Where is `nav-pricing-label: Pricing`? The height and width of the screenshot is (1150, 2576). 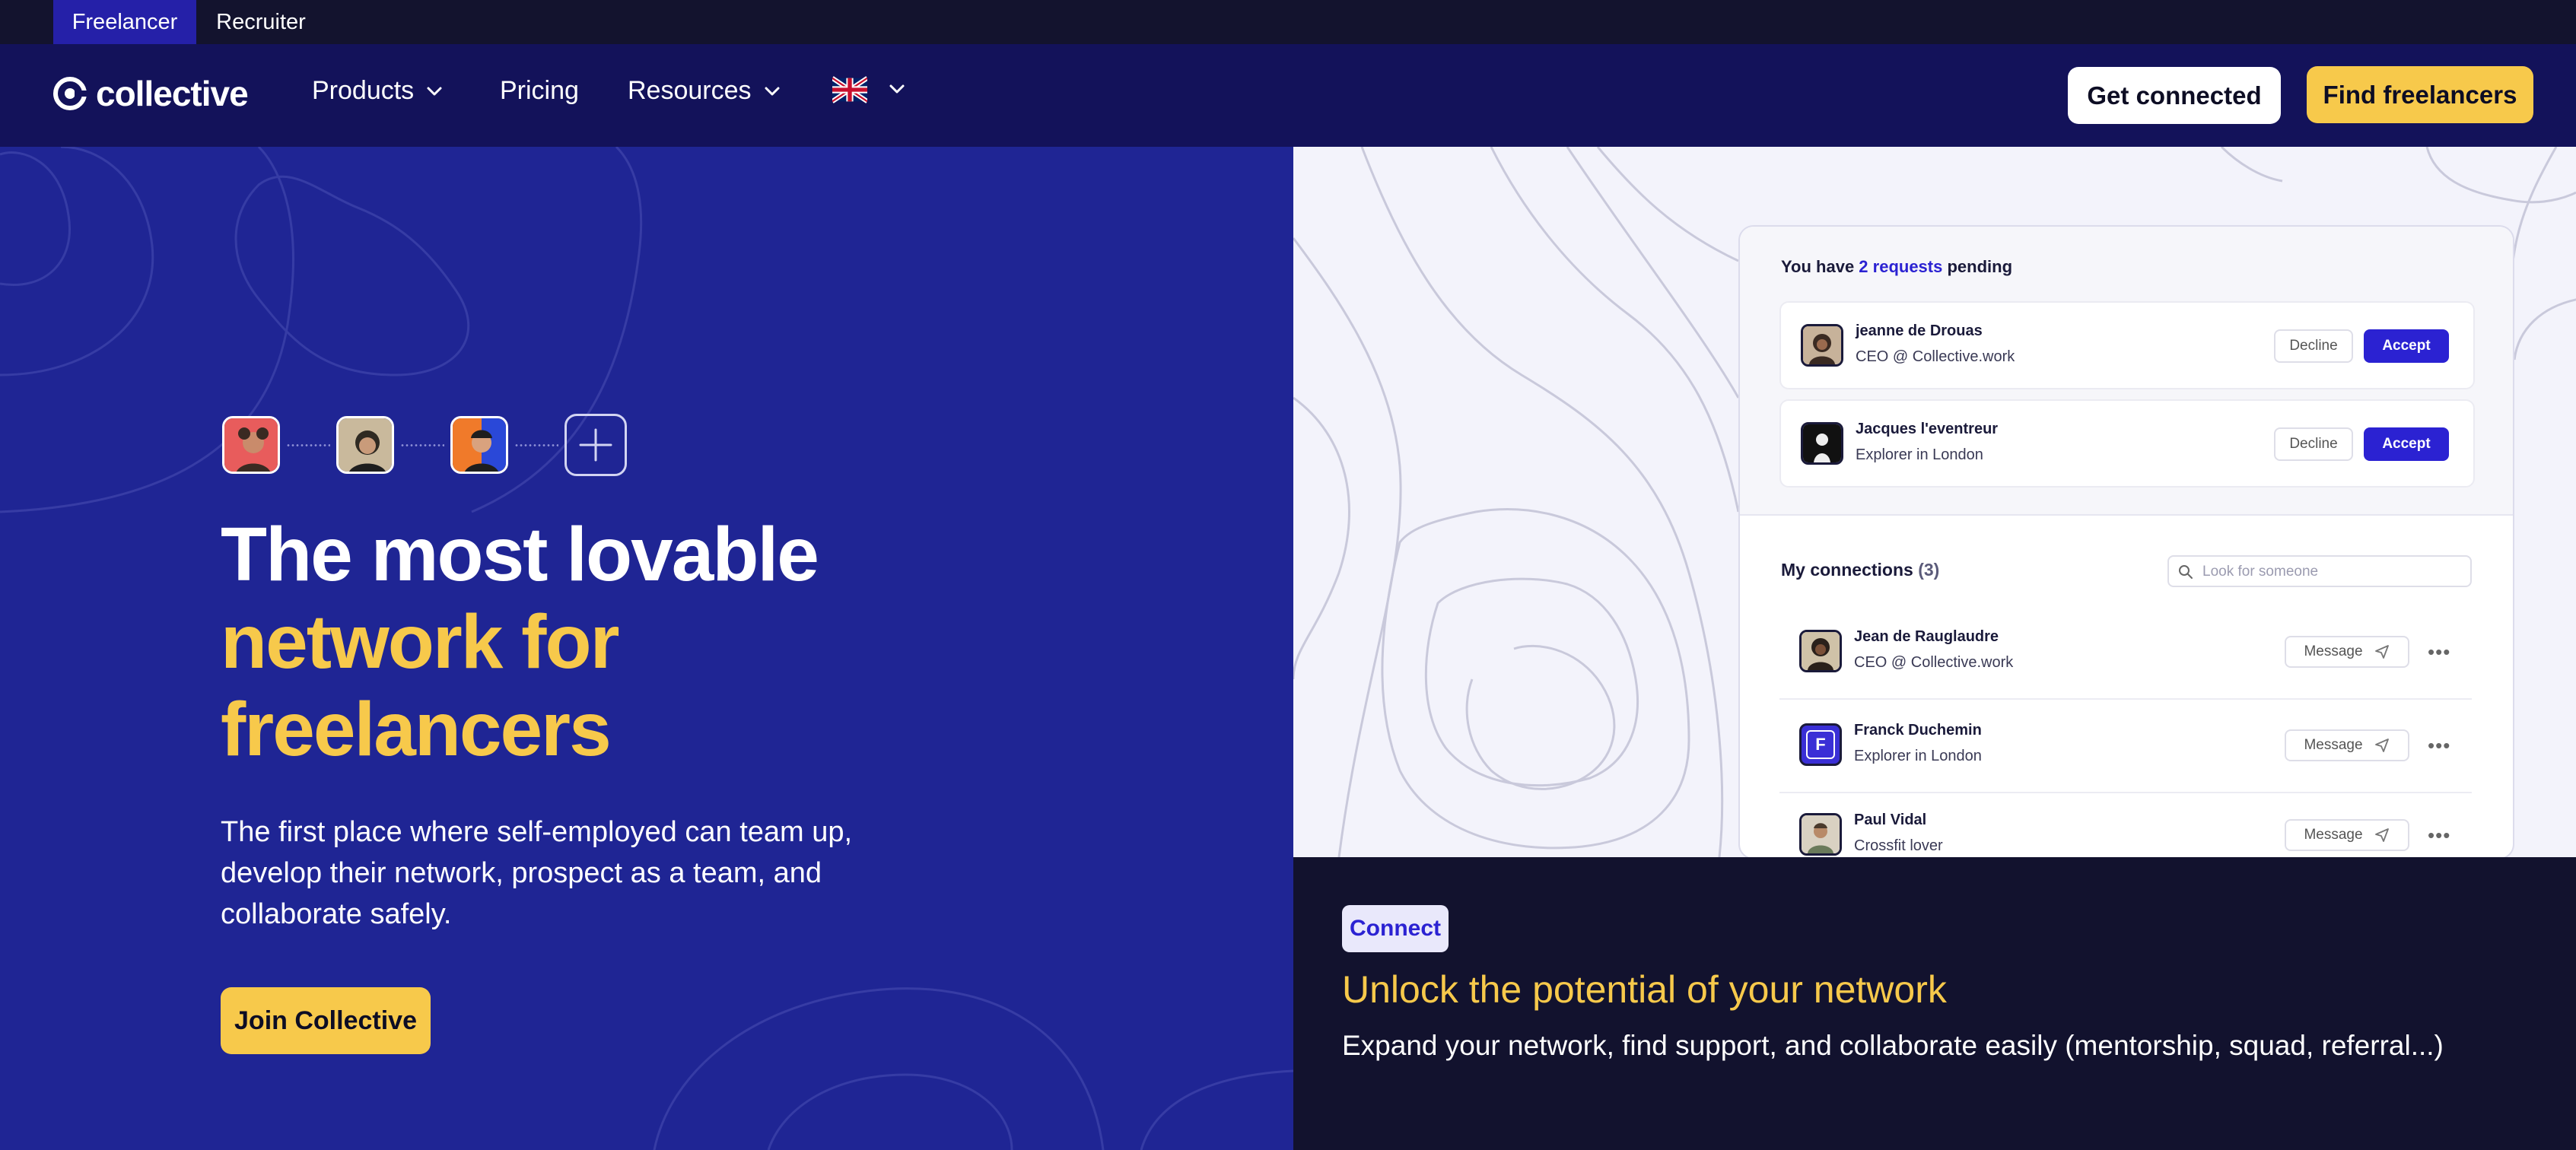 nav-pricing-label: Pricing is located at coordinates (540, 90).